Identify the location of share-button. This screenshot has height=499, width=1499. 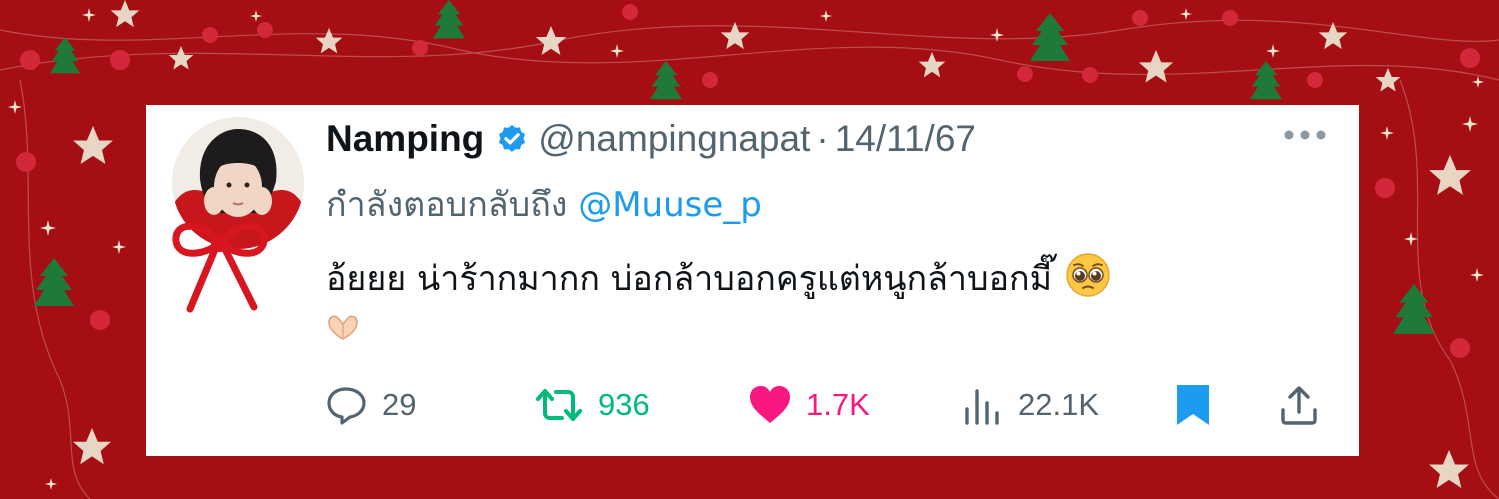
(1299, 405).